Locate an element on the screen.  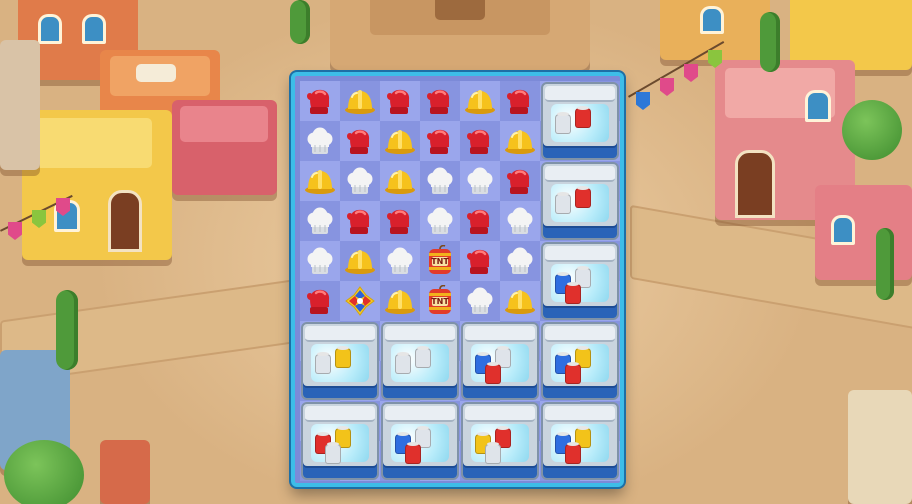
building-right-mid is located at coordinates (863, 232).